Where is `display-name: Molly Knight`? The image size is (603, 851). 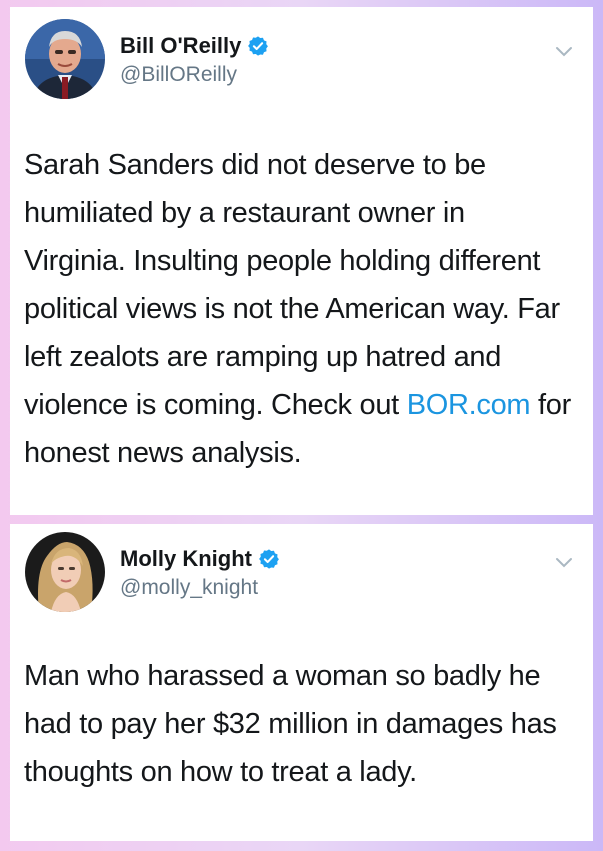
display-name: Molly Knight is located at coordinates (186, 559).